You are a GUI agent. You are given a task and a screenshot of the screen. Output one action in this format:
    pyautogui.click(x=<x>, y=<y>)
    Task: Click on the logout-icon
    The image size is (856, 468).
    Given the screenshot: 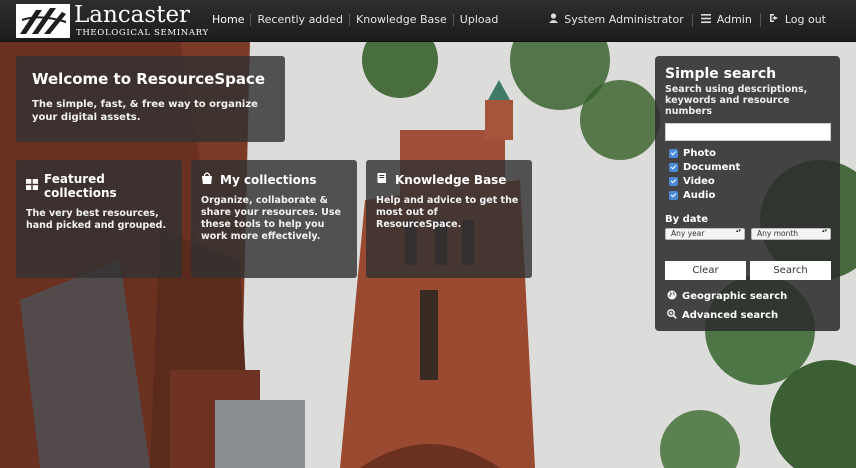 What is the action you would take?
    pyautogui.click(x=774, y=20)
    